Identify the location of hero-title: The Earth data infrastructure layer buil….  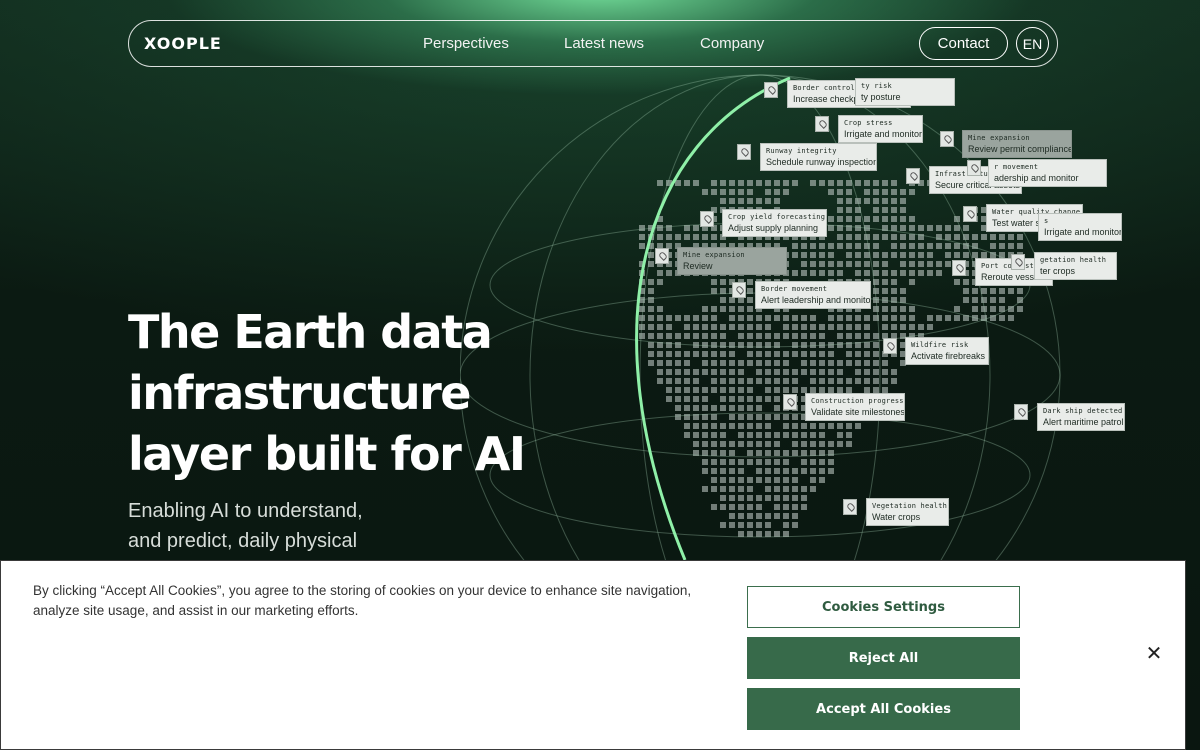
(327, 393).